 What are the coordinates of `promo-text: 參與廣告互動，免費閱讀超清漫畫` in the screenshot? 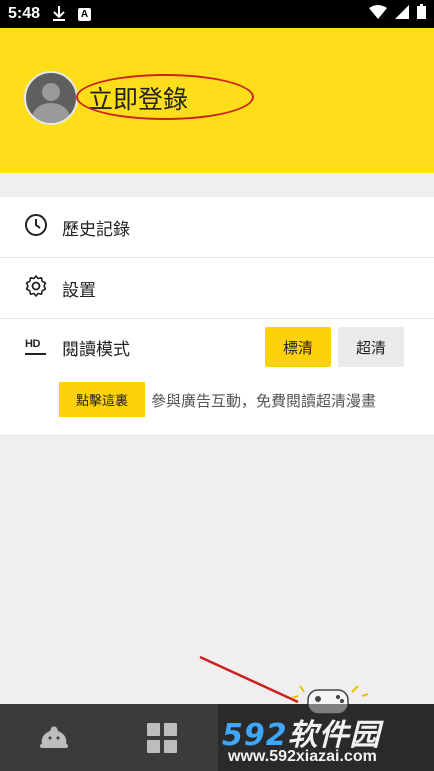 It's located at (264, 401).